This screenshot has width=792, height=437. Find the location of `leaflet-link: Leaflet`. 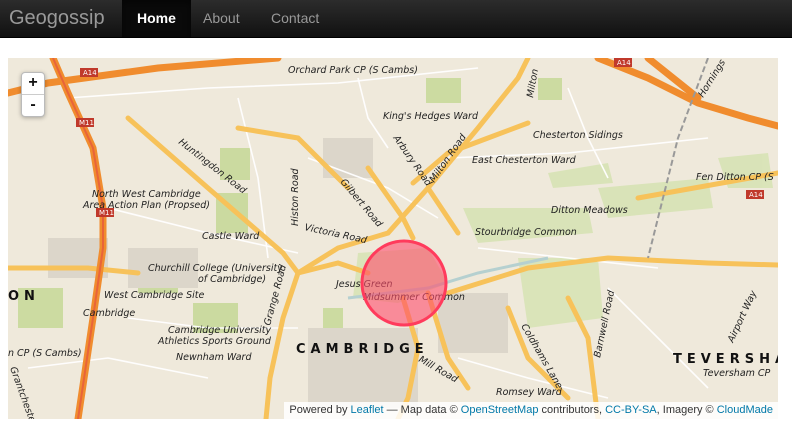

leaflet-link: Leaflet is located at coordinates (367, 410).